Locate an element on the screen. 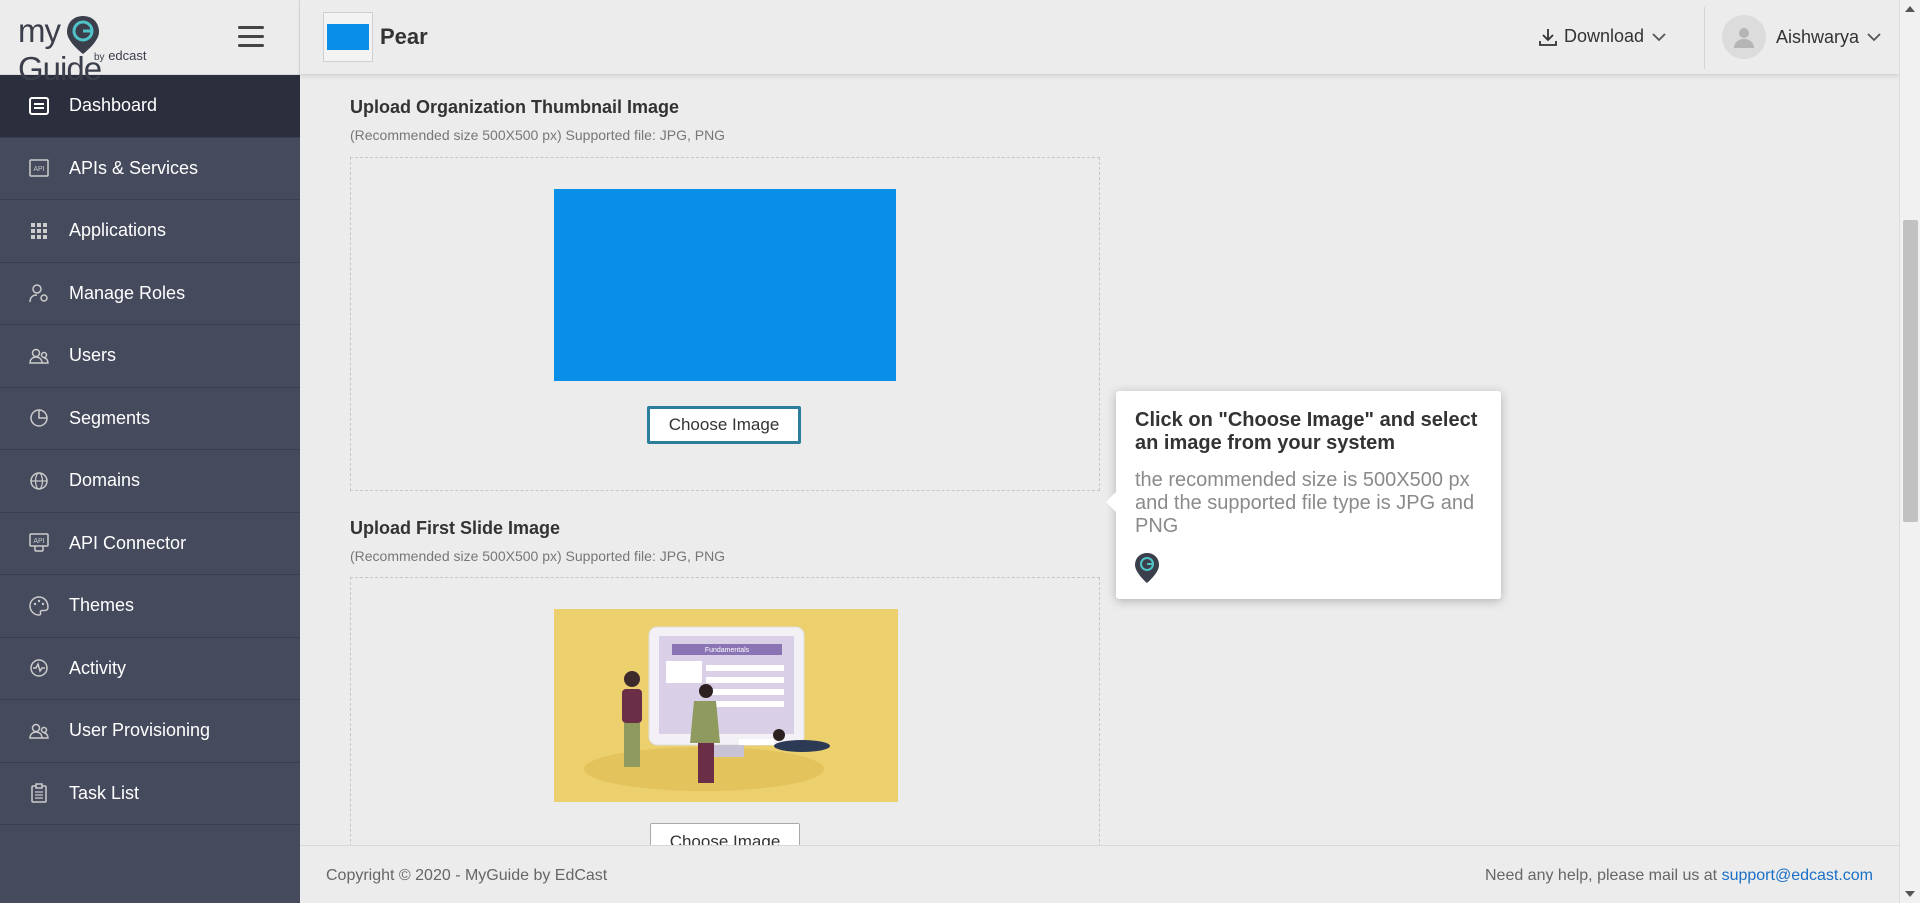 The image size is (1920, 903). copyright-text: Copyright © 2020 - MyGuide by EdCast is located at coordinates (467, 875).